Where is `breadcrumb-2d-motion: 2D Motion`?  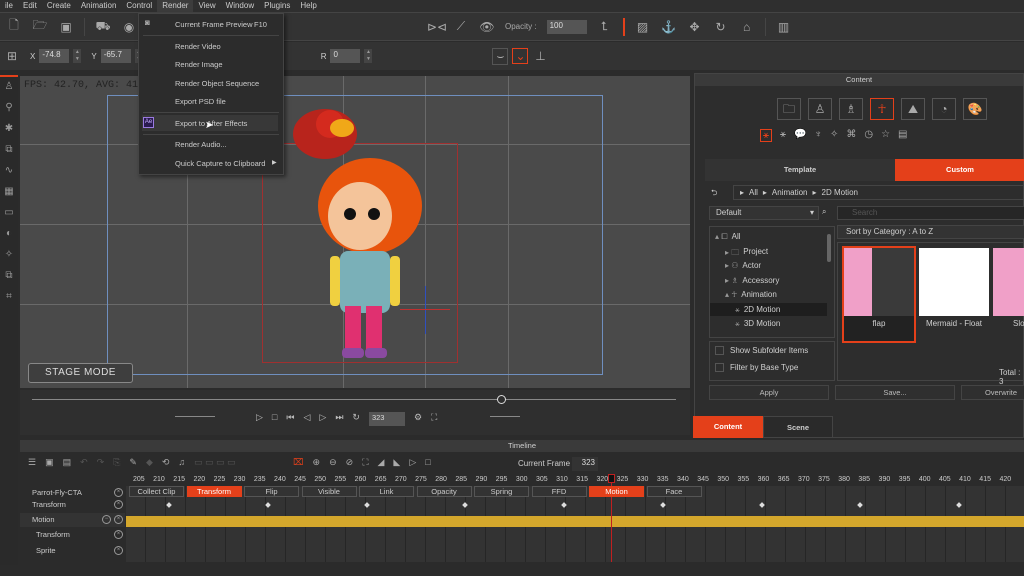
breadcrumb-2d-motion: 2D Motion is located at coordinates (840, 192).